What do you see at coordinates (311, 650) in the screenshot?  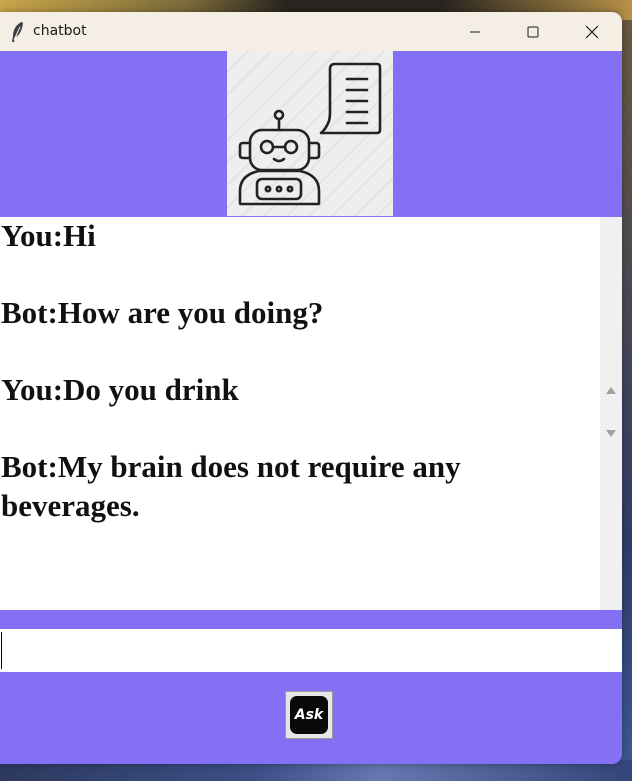 I see `question-input` at bounding box center [311, 650].